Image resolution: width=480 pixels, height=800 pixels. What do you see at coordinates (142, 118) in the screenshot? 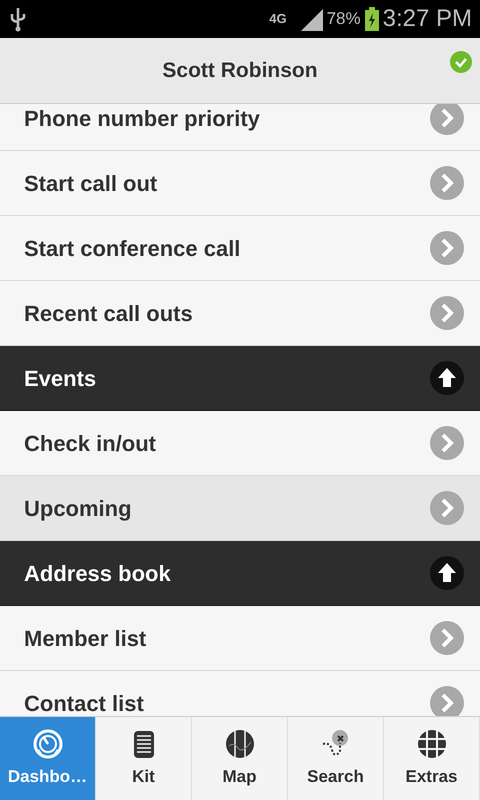
I see `menu-item-label: Phone number priority` at bounding box center [142, 118].